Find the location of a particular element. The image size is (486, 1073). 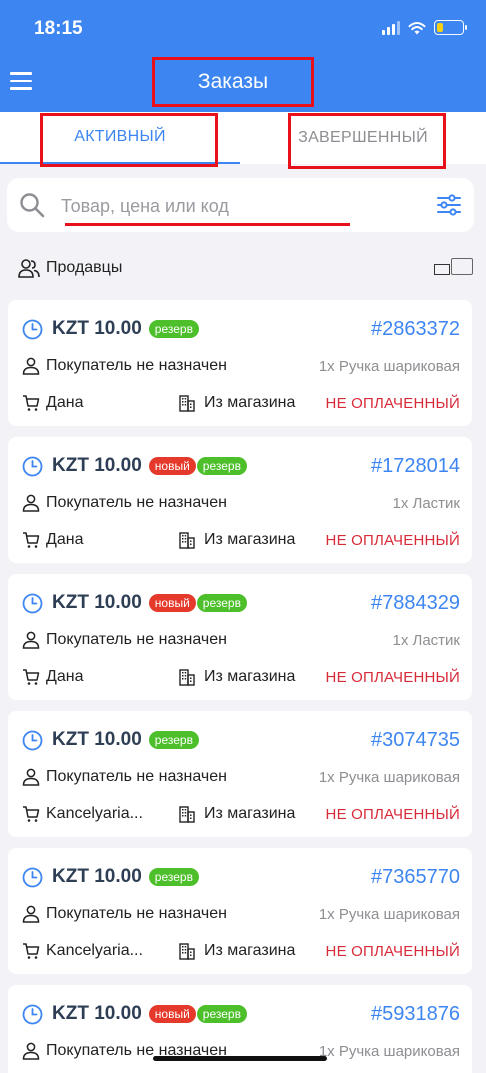

large-view-icon is located at coordinates (462, 266).